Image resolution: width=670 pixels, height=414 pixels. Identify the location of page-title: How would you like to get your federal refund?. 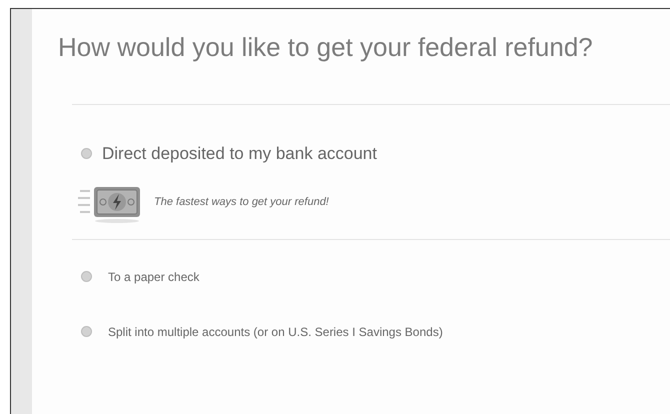
(325, 47).